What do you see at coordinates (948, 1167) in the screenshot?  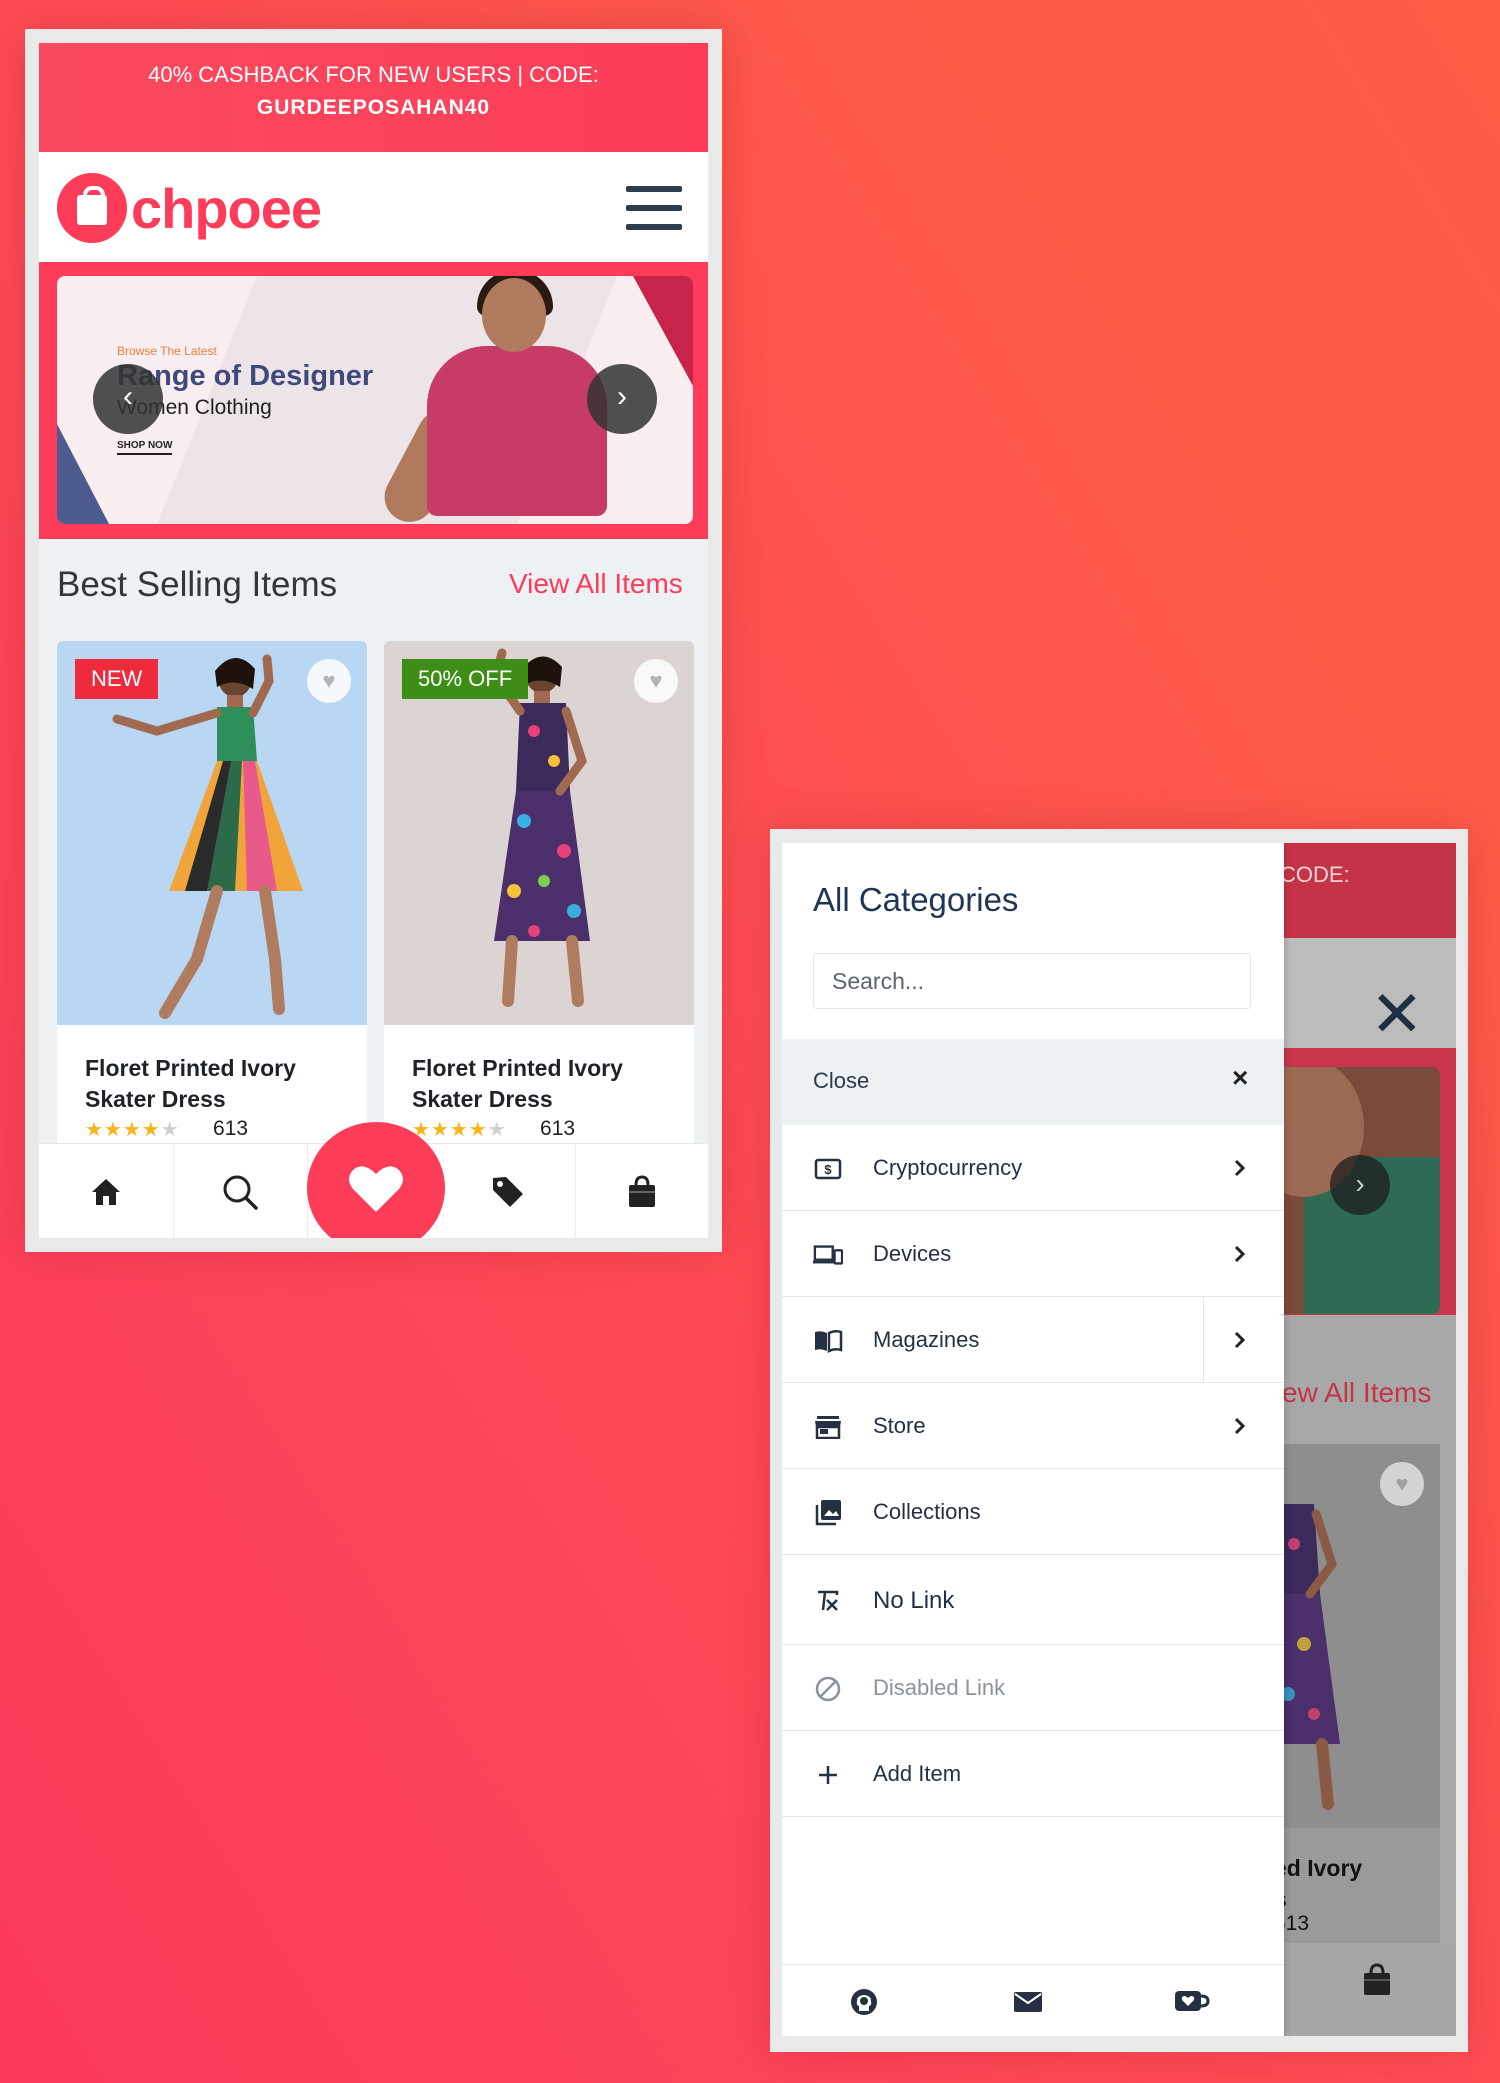 I see `menu-item-label: Cryptocurrency` at bounding box center [948, 1167].